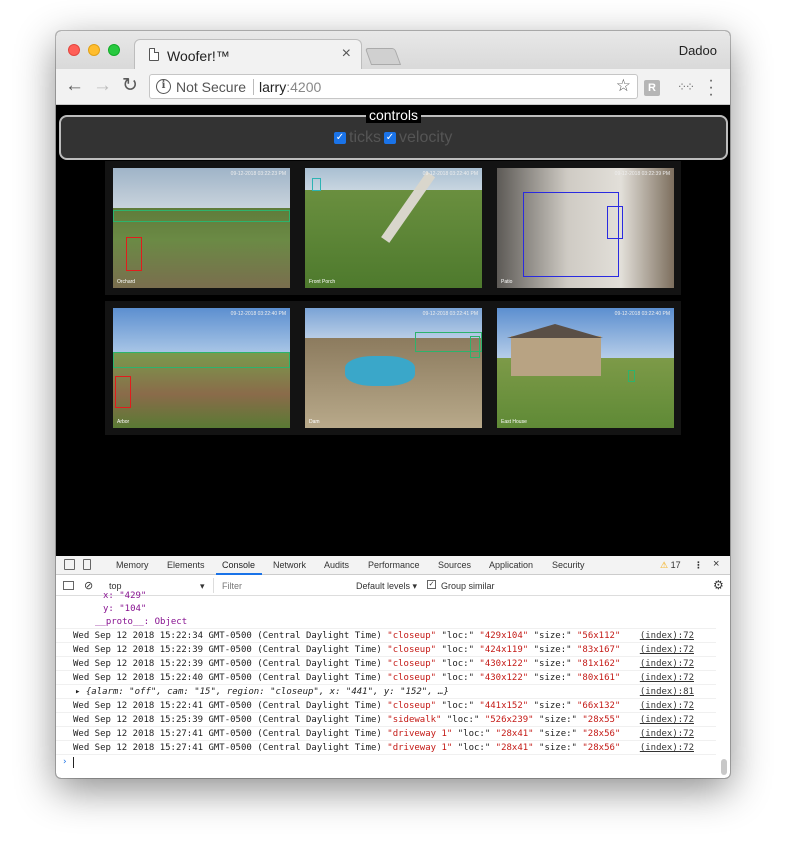  What do you see at coordinates (322, 282) in the screenshot?
I see `camera-label: Front Porch` at bounding box center [322, 282].